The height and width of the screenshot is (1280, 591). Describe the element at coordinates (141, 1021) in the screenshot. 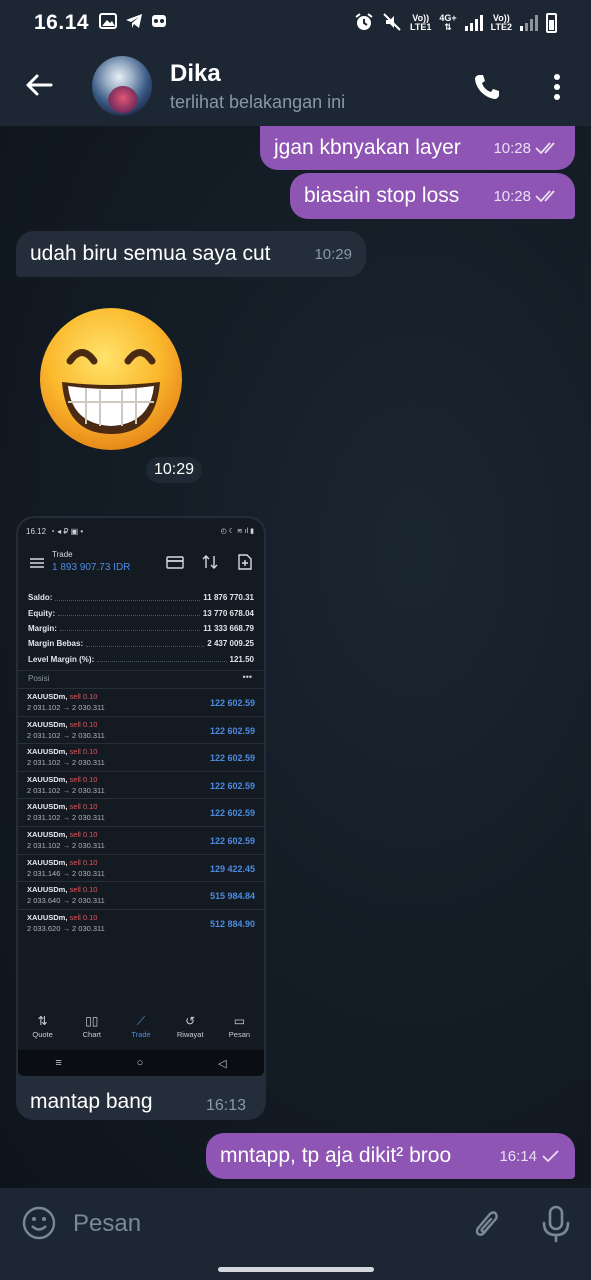

I see `trade-icon: ⟋` at that location.